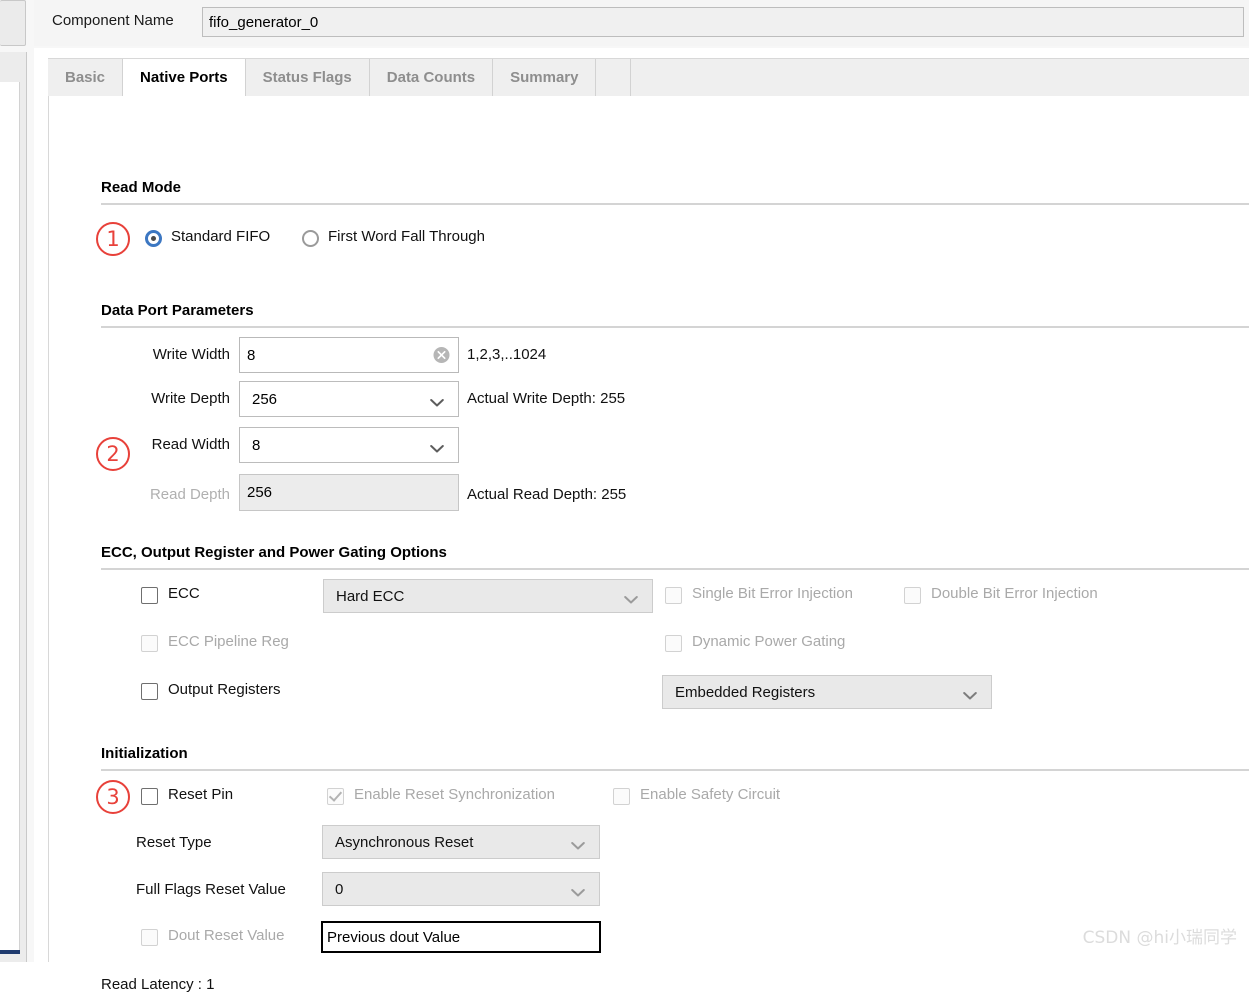  What do you see at coordinates (349, 355) in the screenshot?
I see `input-write-width: 8` at bounding box center [349, 355].